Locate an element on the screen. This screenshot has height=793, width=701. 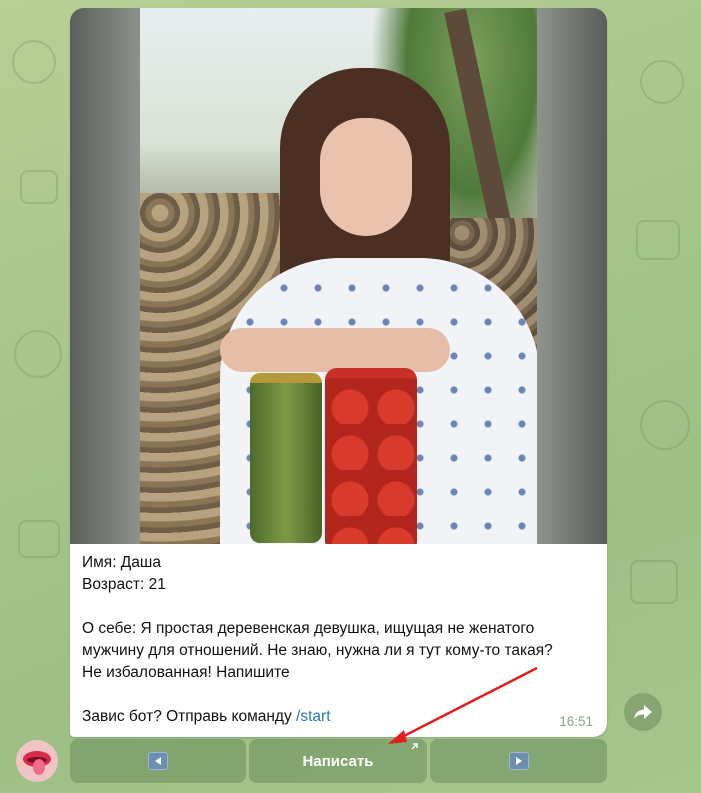
profile-name: Имя: Даша is located at coordinates (121, 562).